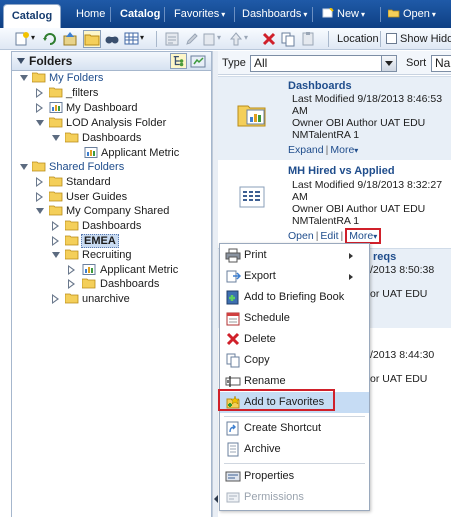 This screenshot has height=517, width=451. What do you see at coordinates (115, 167) in the screenshot?
I see `tree-item-shared-folders: Shared Folders` at bounding box center [115, 167].